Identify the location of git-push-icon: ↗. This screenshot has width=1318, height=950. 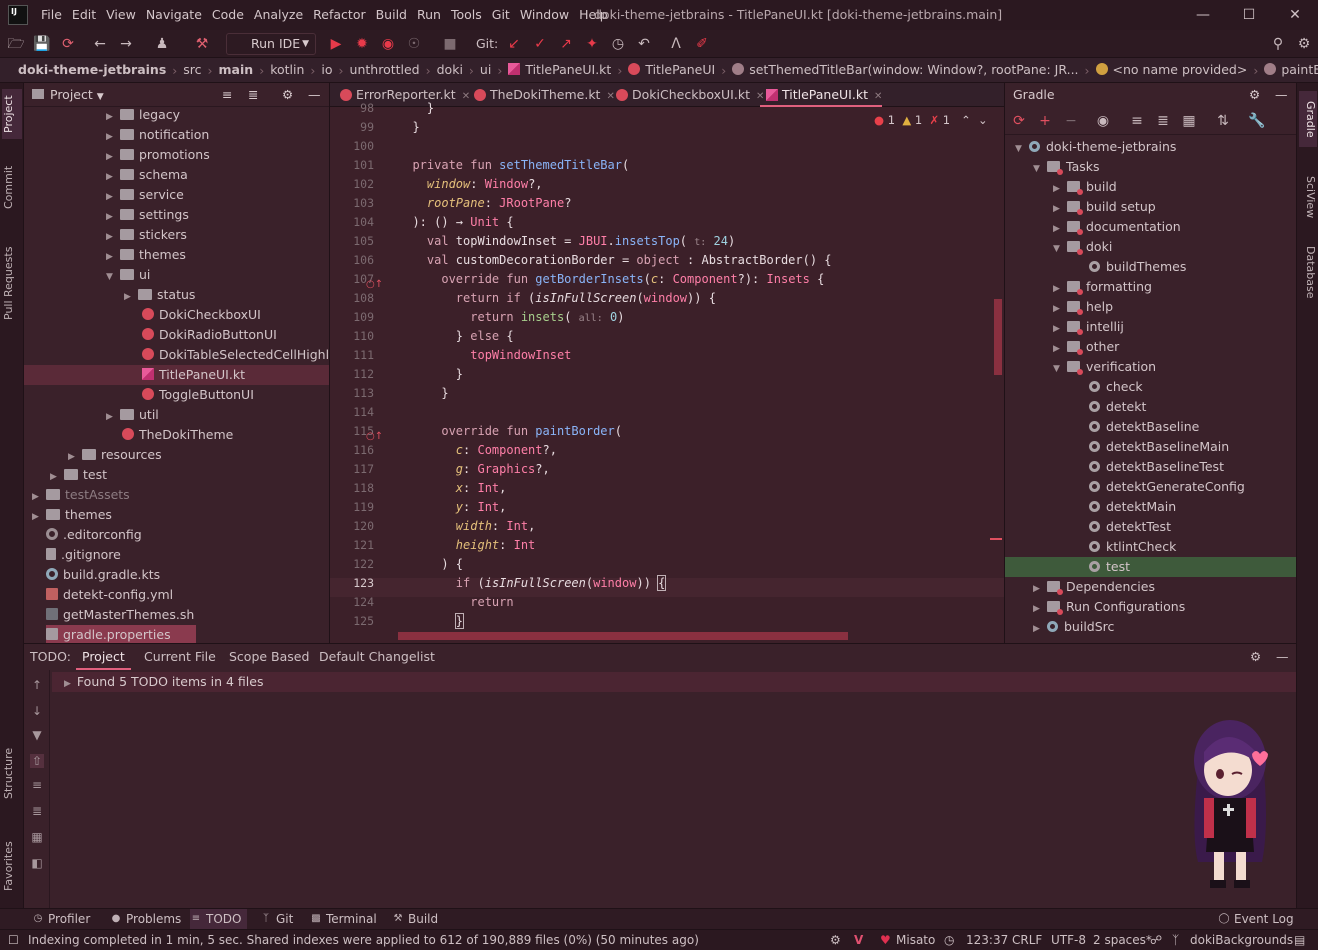
(566, 44).